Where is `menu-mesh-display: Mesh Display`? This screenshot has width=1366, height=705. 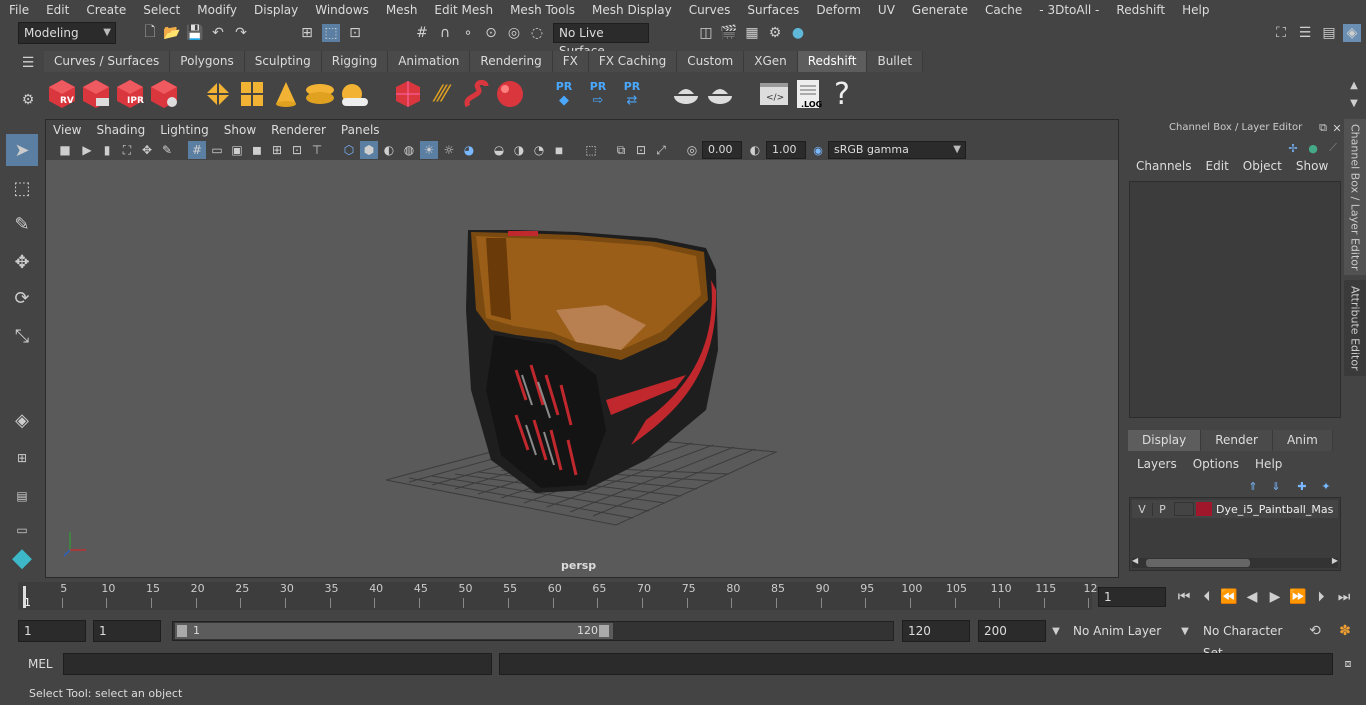
menu-mesh-display: Mesh Display is located at coordinates (631, 10).